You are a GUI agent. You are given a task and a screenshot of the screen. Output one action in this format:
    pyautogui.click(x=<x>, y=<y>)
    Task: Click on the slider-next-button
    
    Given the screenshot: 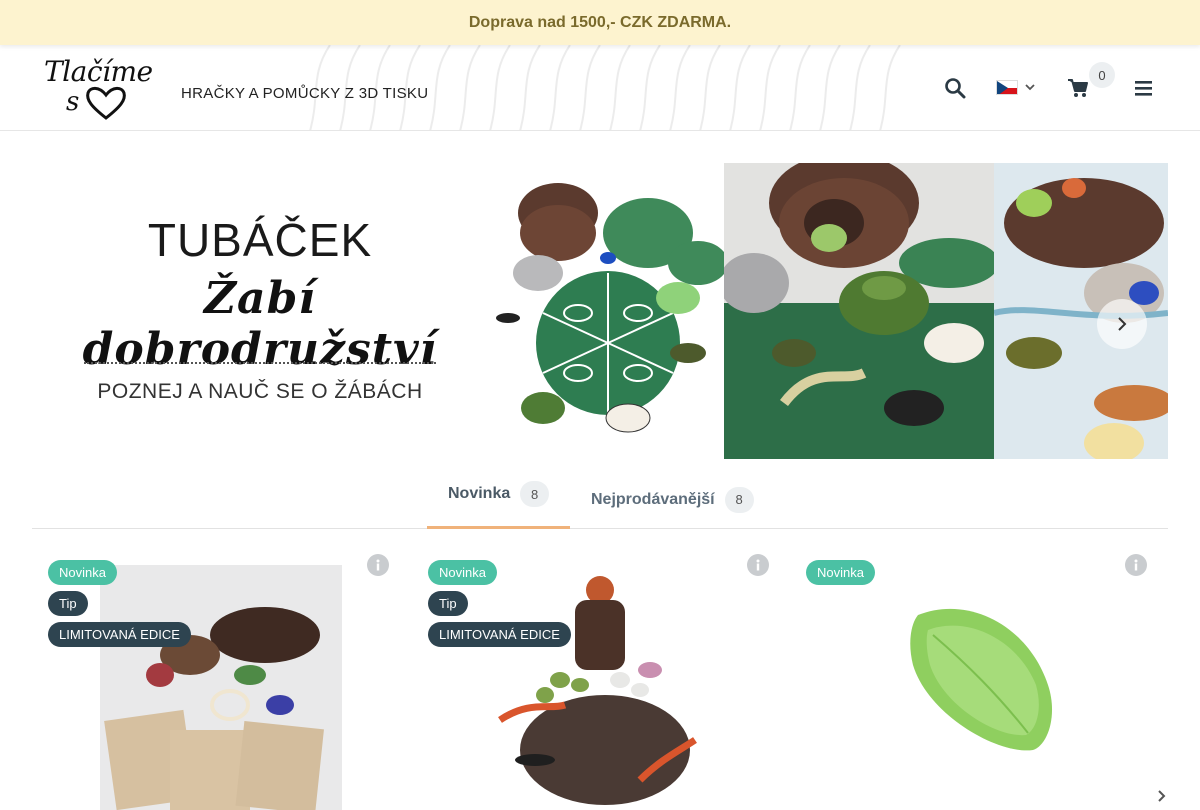 What is the action you would take?
    pyautogui.click(x=1122, y=324)
    